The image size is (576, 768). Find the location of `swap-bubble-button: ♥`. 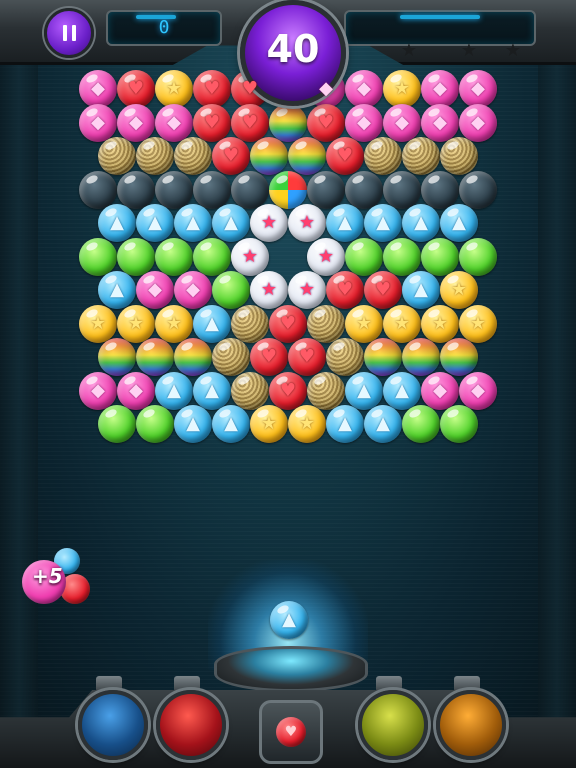

swap-bubble-button: ♥ is located at coordinates (291, 732).